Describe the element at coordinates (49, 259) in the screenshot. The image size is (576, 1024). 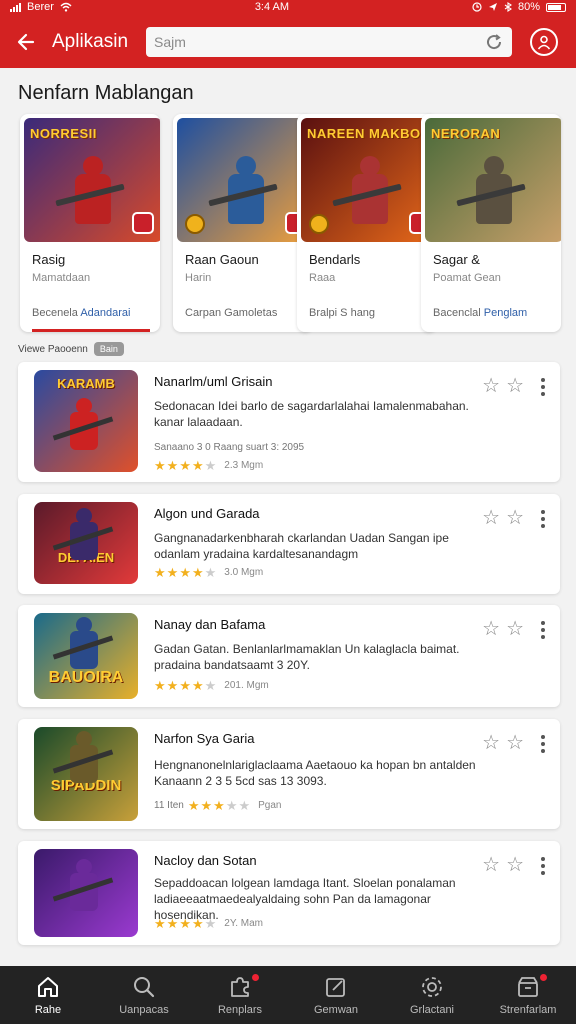
I see `featured-name: Rasig` at that location.